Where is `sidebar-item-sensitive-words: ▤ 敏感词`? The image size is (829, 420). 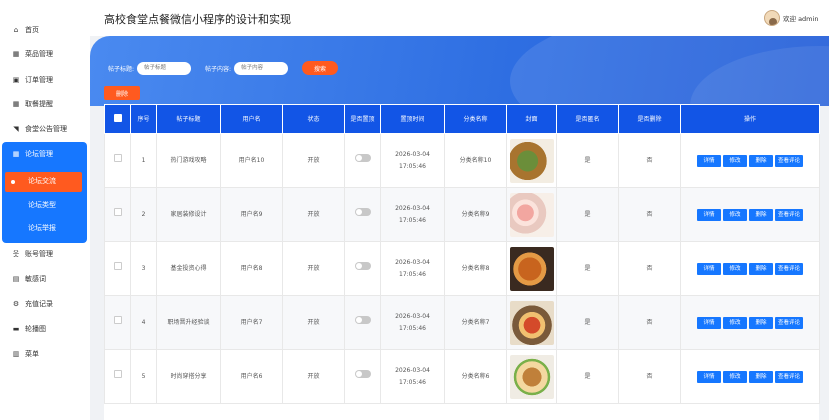 sidebar-item-sensitive-words: ▤ 敏感词 is located at coordinates (45, 279).